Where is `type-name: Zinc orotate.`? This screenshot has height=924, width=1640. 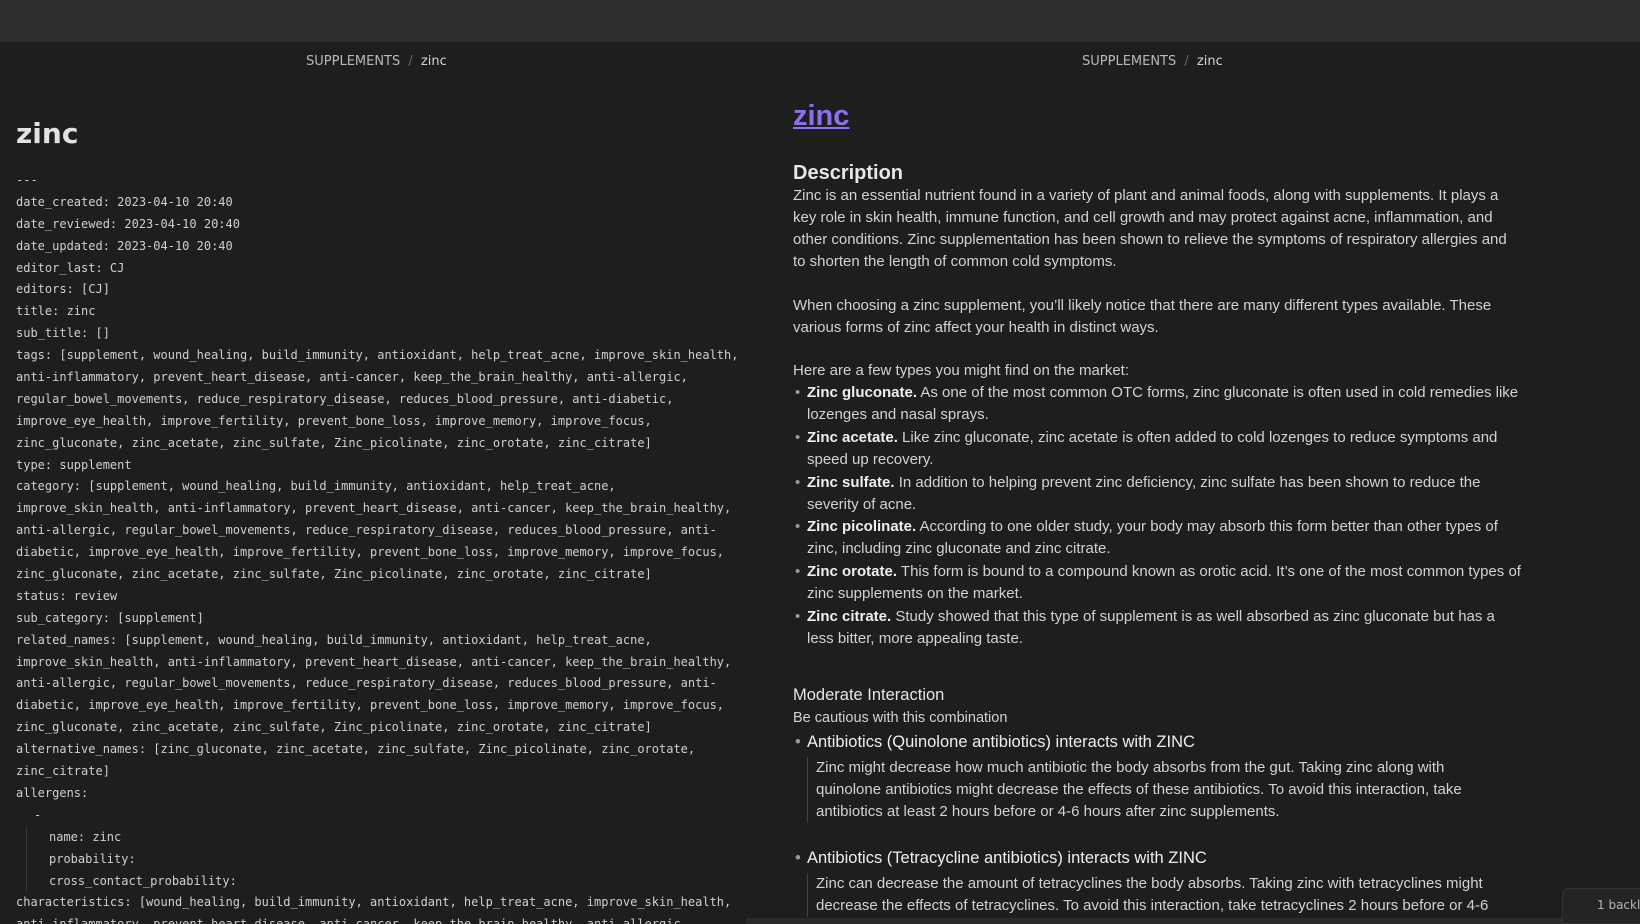
type-name: Zinc orotate. is located at coordinates (852, 572).